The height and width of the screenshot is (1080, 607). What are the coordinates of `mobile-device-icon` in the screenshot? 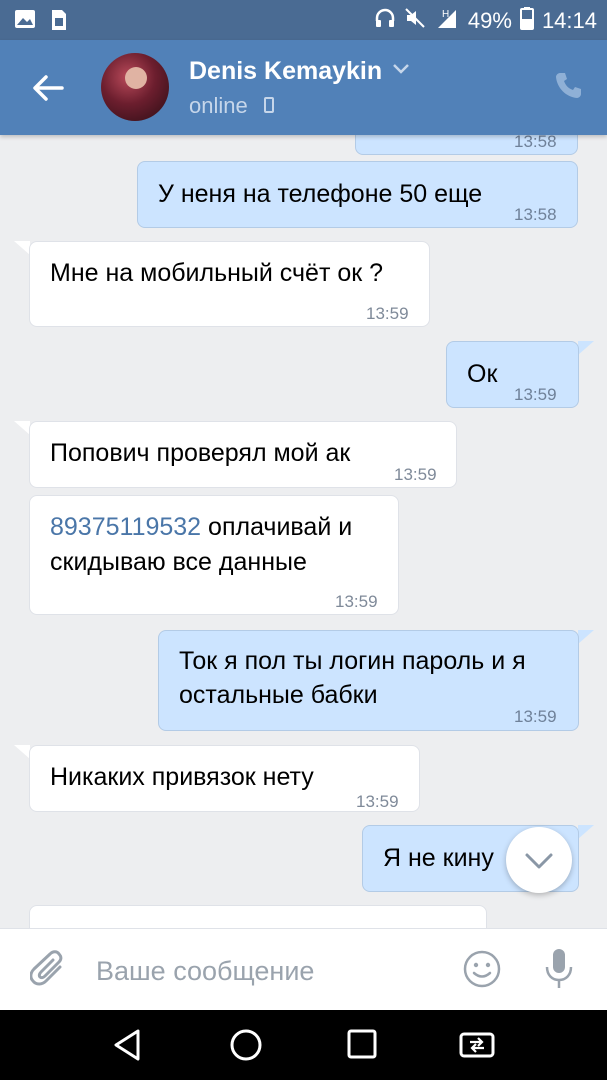 It's located at (269, 105).